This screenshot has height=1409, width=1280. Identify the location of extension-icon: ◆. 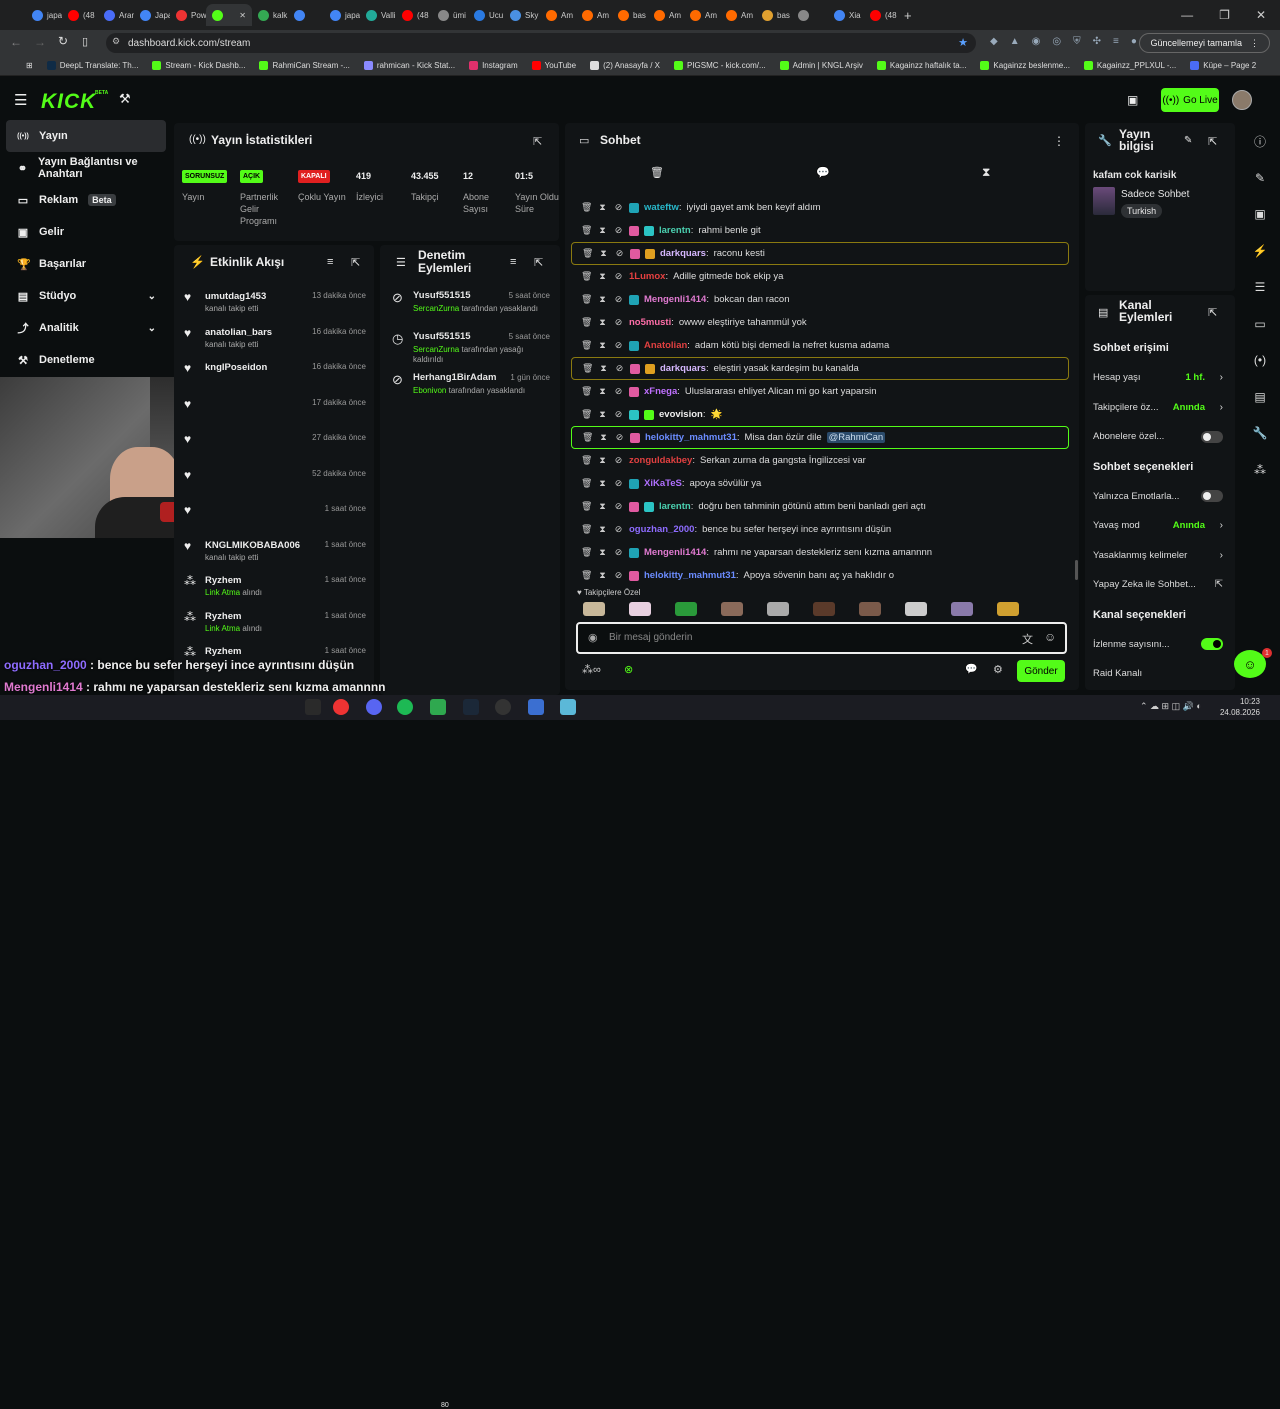
(994, 41).